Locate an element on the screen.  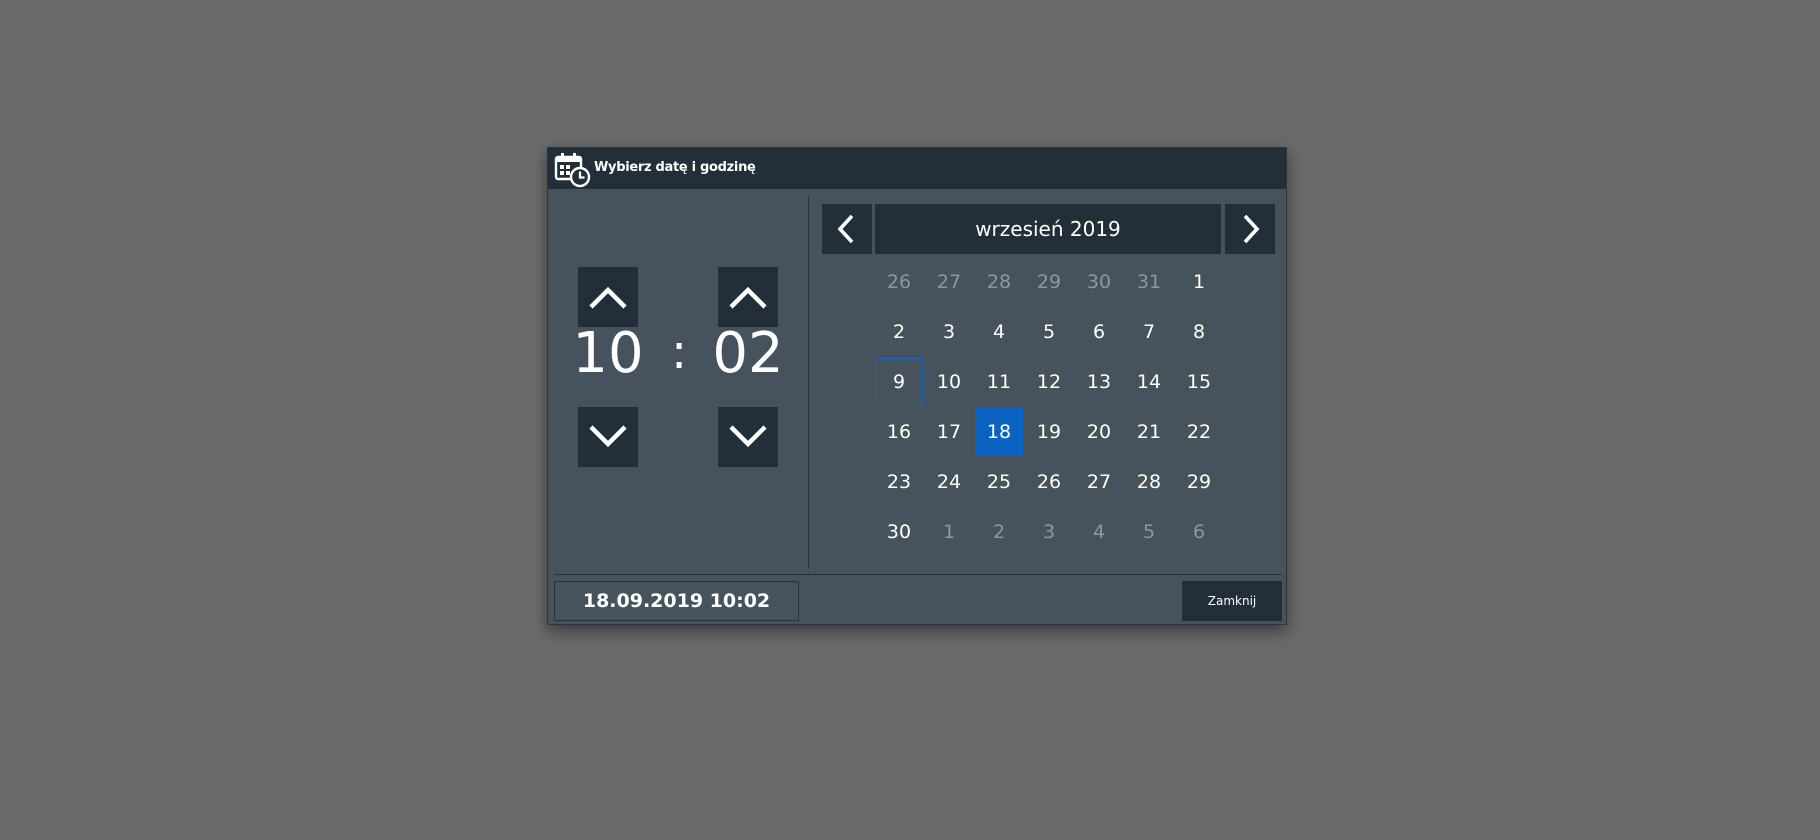
calendar-day: 21 is located at coordinates (1149, 432).